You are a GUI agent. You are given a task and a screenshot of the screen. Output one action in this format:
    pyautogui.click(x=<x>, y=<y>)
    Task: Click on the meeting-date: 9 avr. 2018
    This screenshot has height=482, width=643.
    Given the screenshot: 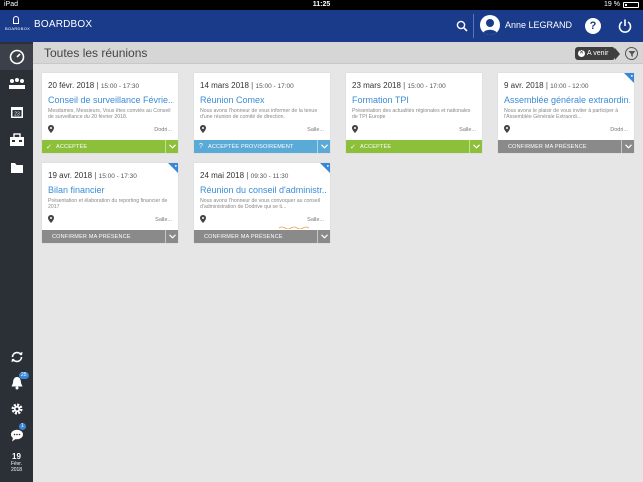 What is the action you would take?
    pyautogui.click(x=524, y=85)
    